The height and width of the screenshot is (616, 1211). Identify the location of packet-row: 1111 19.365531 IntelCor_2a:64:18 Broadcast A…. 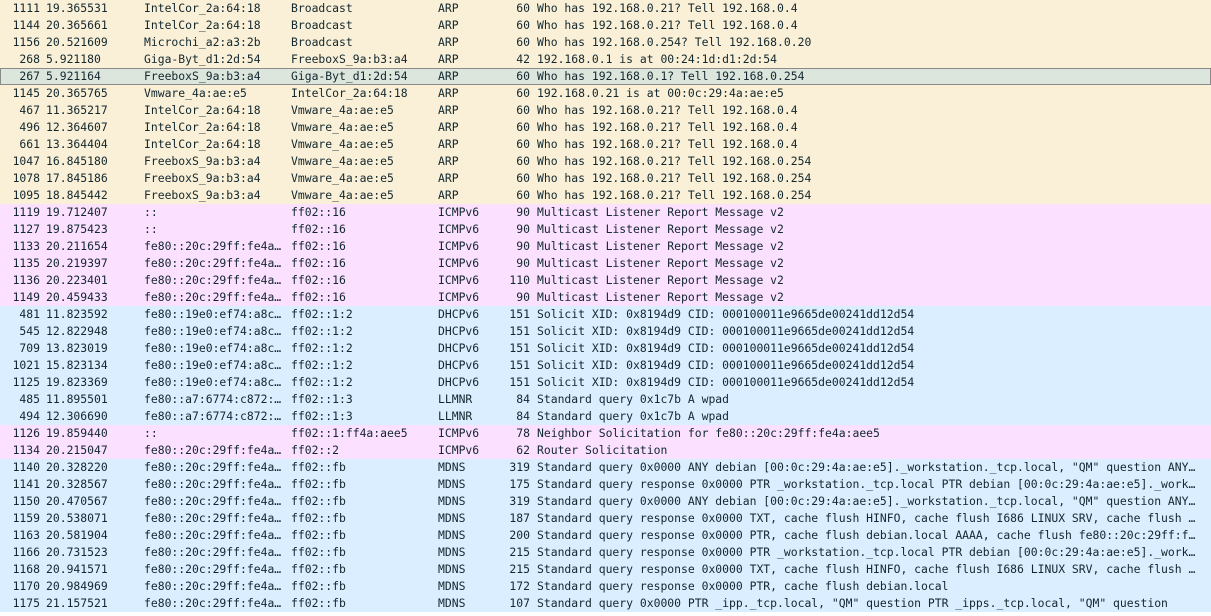
(605, 8).